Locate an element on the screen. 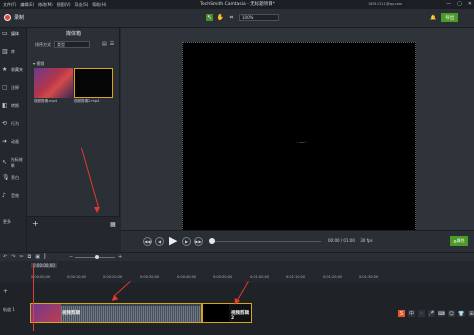 This screenshot has height=335, width=474. media-item: 视频剪辑.mp4 is located at coordinates (53, 86).